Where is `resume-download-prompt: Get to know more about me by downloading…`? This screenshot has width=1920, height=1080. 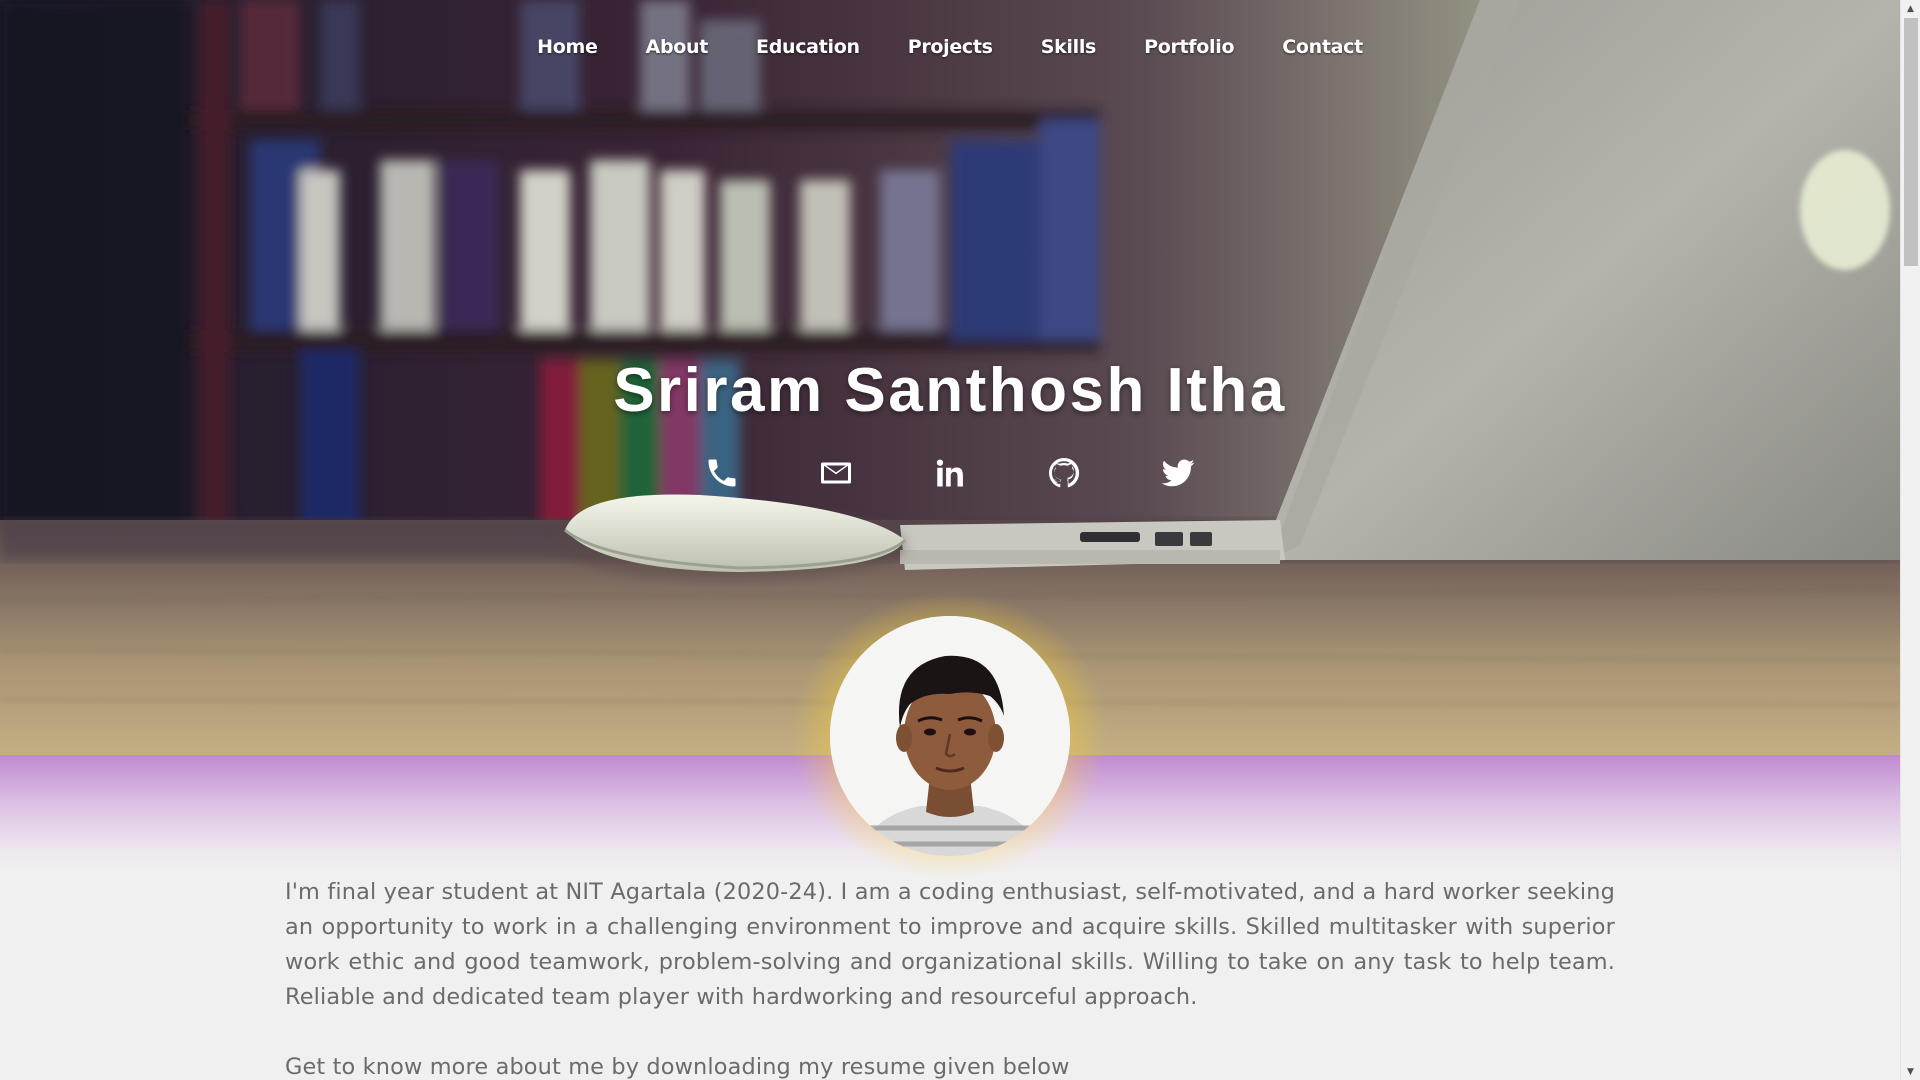 resume-download-prompt: Get to know more about me by downloading… is located at coordinates (677, 1067).